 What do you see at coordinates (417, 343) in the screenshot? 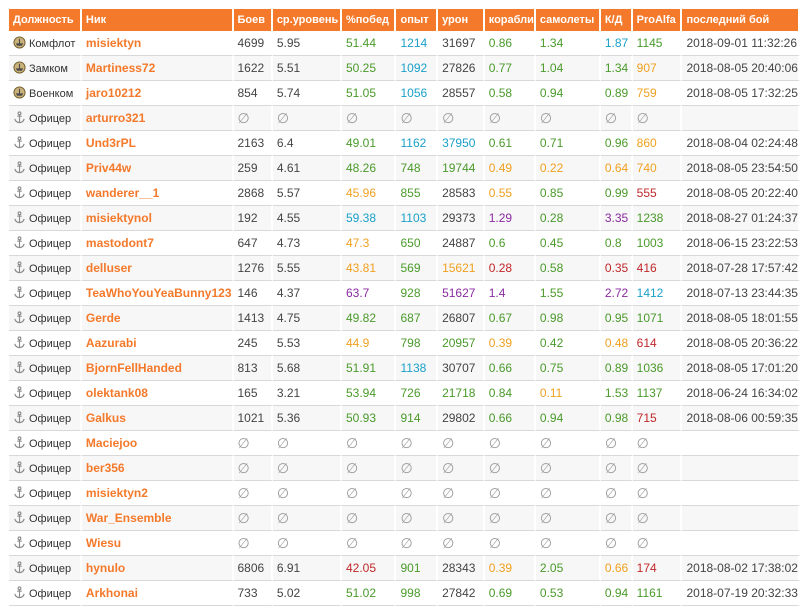
I see `xp-cell: 798` at bounding box center [417, 343].